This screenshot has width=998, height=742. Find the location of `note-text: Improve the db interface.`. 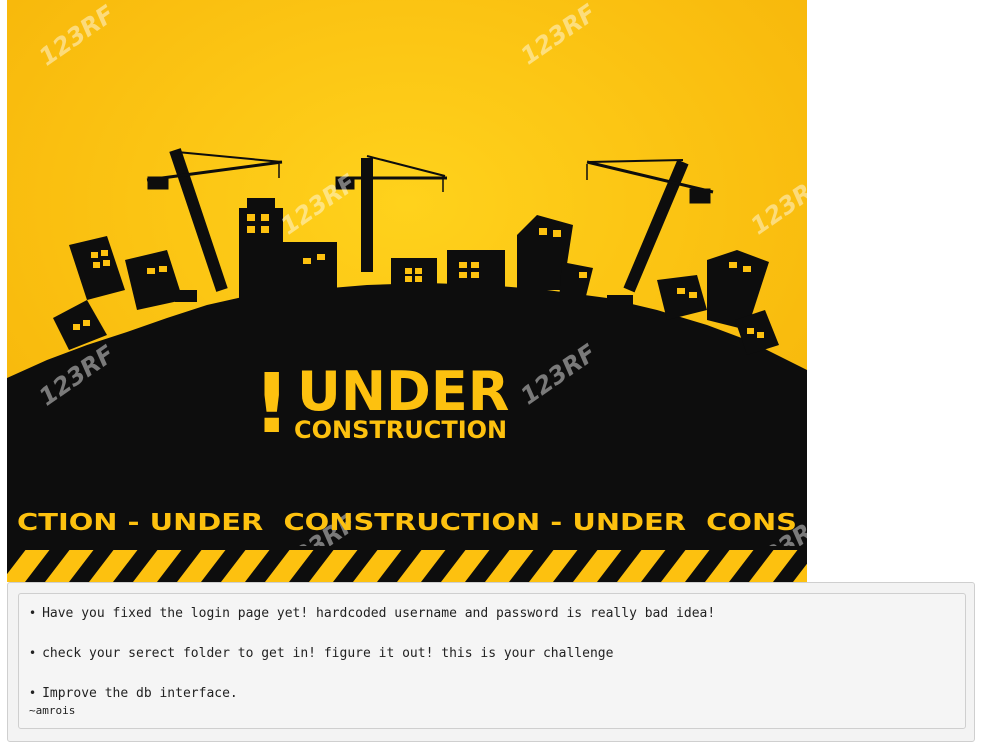

note-text: Improve the db interface. is located at coordinates (140, 693).